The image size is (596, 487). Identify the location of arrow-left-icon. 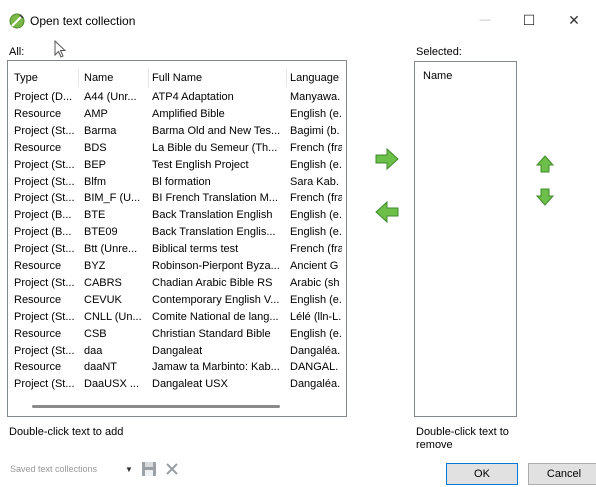
(387, 212).